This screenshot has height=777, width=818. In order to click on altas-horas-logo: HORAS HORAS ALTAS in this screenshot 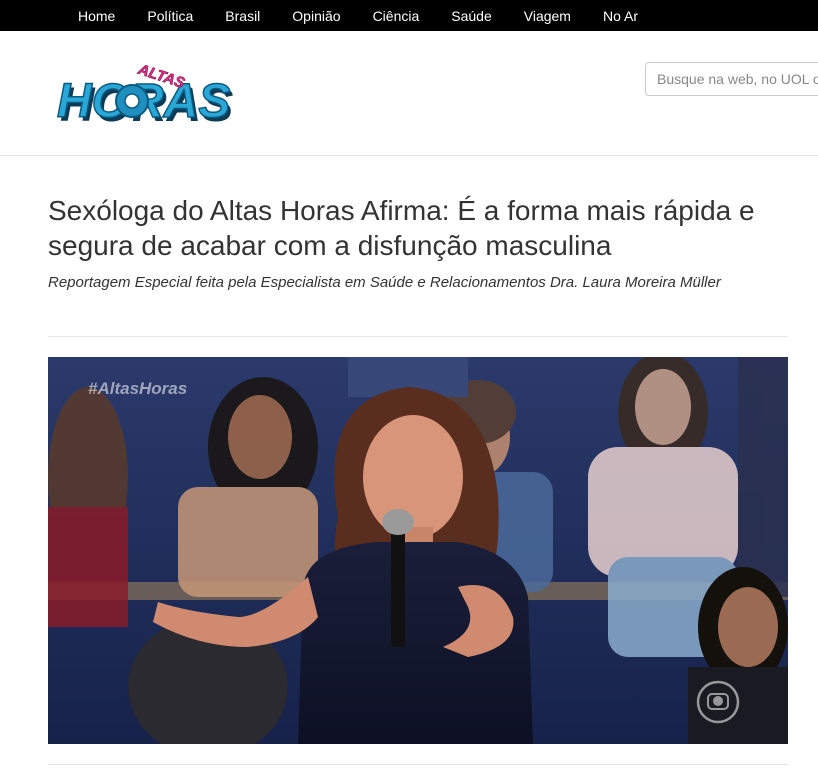, I will do `click(149, 93)`.